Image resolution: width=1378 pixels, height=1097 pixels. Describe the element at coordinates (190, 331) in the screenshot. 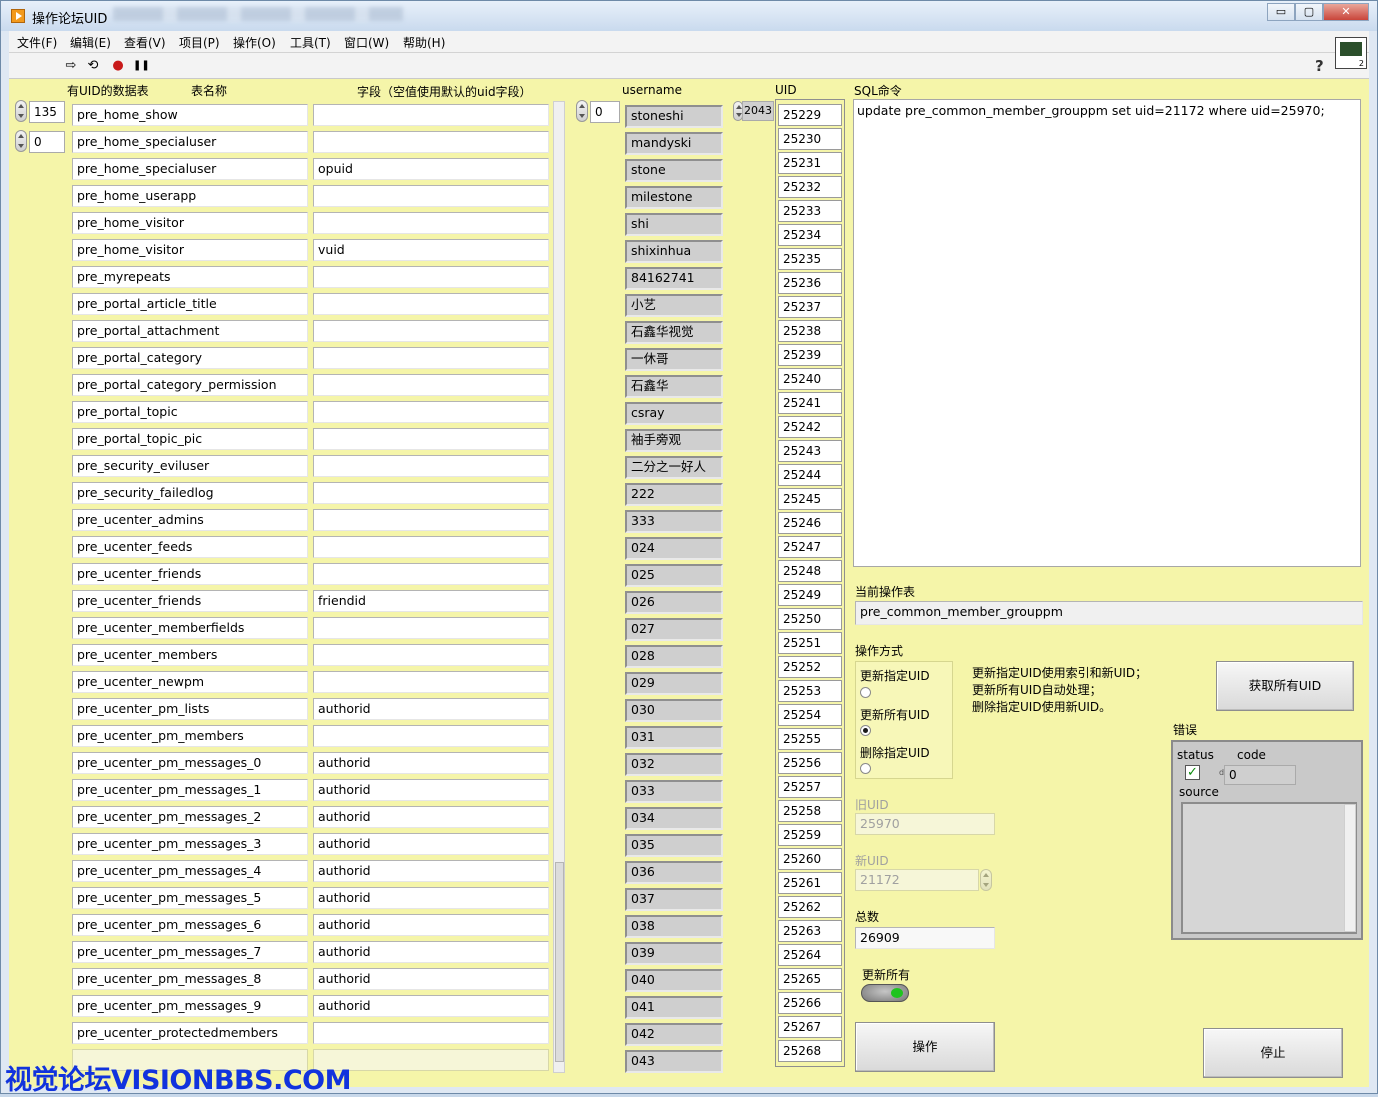

I see `table-name-cell: pre_portal_attachment` at that location.